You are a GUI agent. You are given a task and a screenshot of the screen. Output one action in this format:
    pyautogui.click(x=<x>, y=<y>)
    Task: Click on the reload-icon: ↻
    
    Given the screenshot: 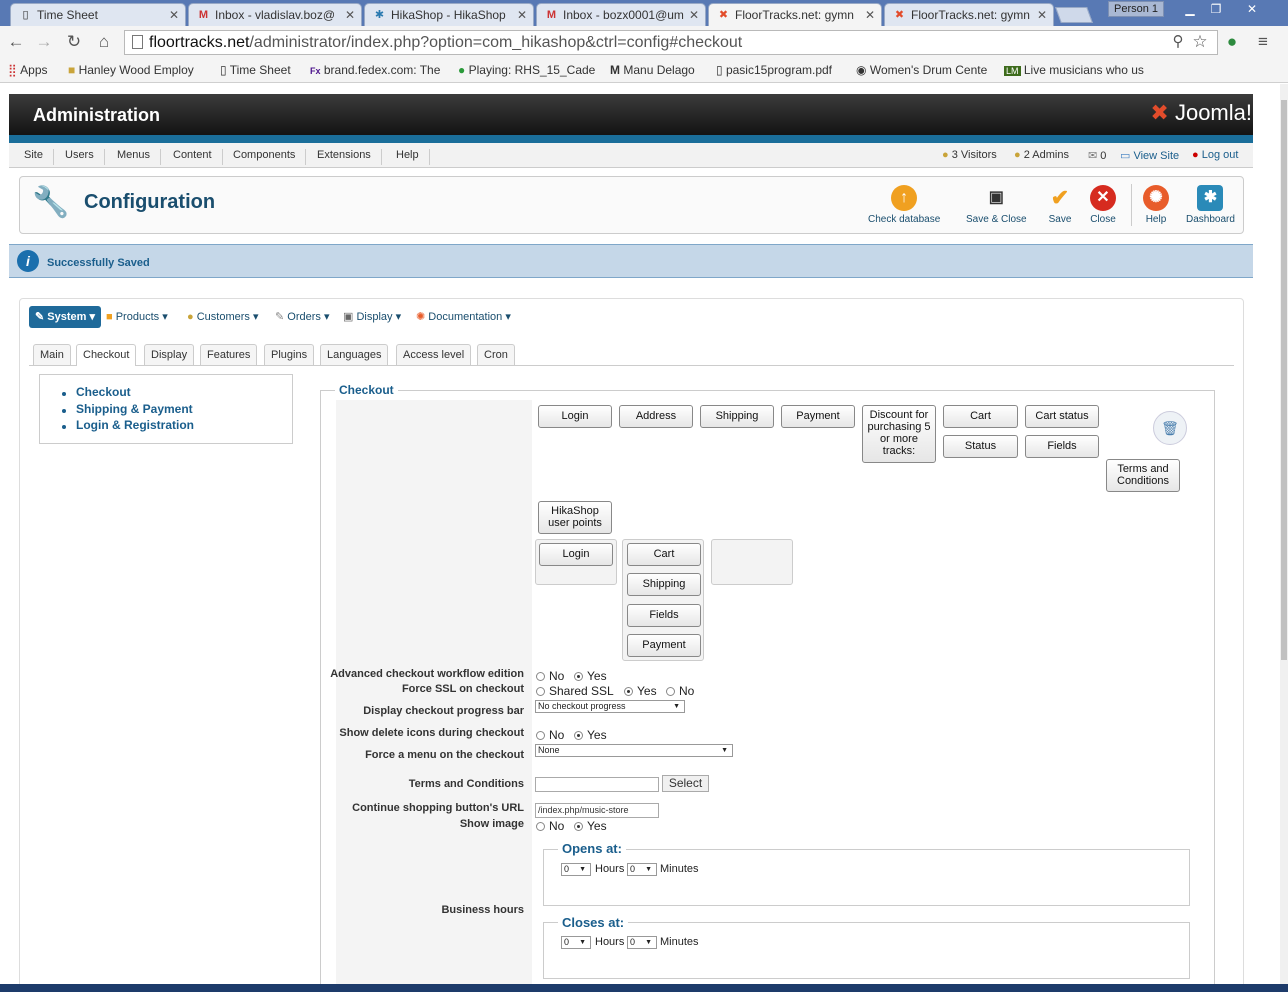 What is the action you would take?
    pyautogui.click(x=74, y=42)
    